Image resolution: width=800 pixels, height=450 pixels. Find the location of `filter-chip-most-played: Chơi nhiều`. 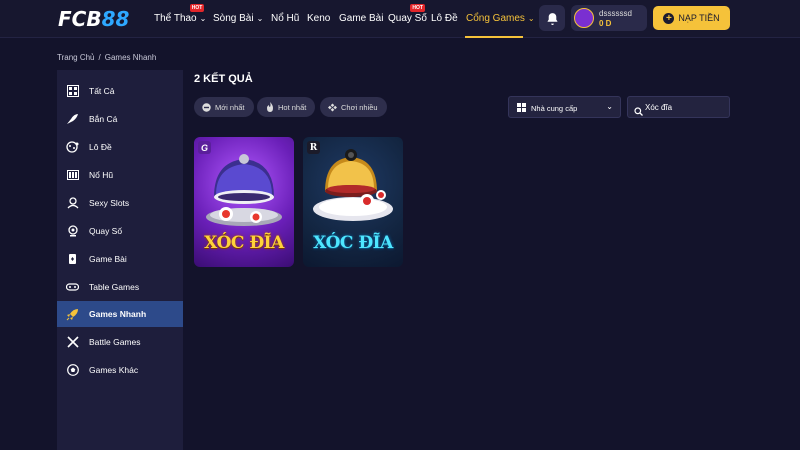

filter-chip-most-played: Chơi nhiều is located at coordinates (353, 107).